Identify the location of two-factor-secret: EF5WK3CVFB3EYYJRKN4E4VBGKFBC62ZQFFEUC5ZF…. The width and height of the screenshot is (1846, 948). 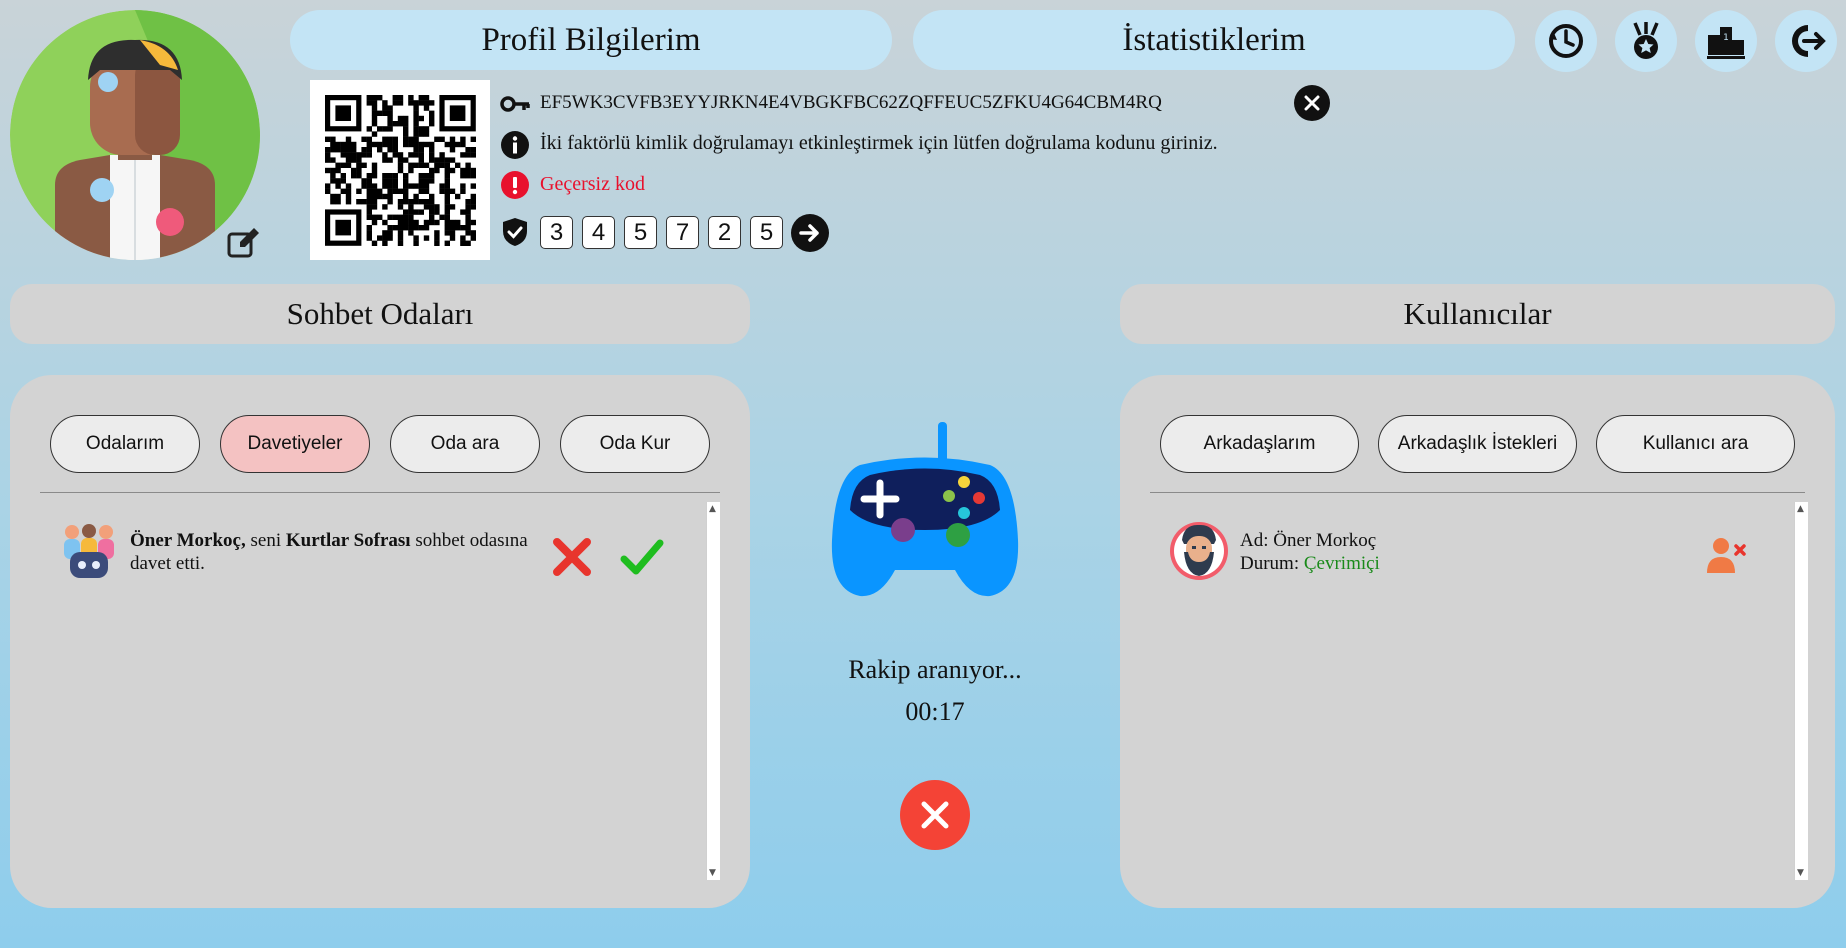
(851, 102).